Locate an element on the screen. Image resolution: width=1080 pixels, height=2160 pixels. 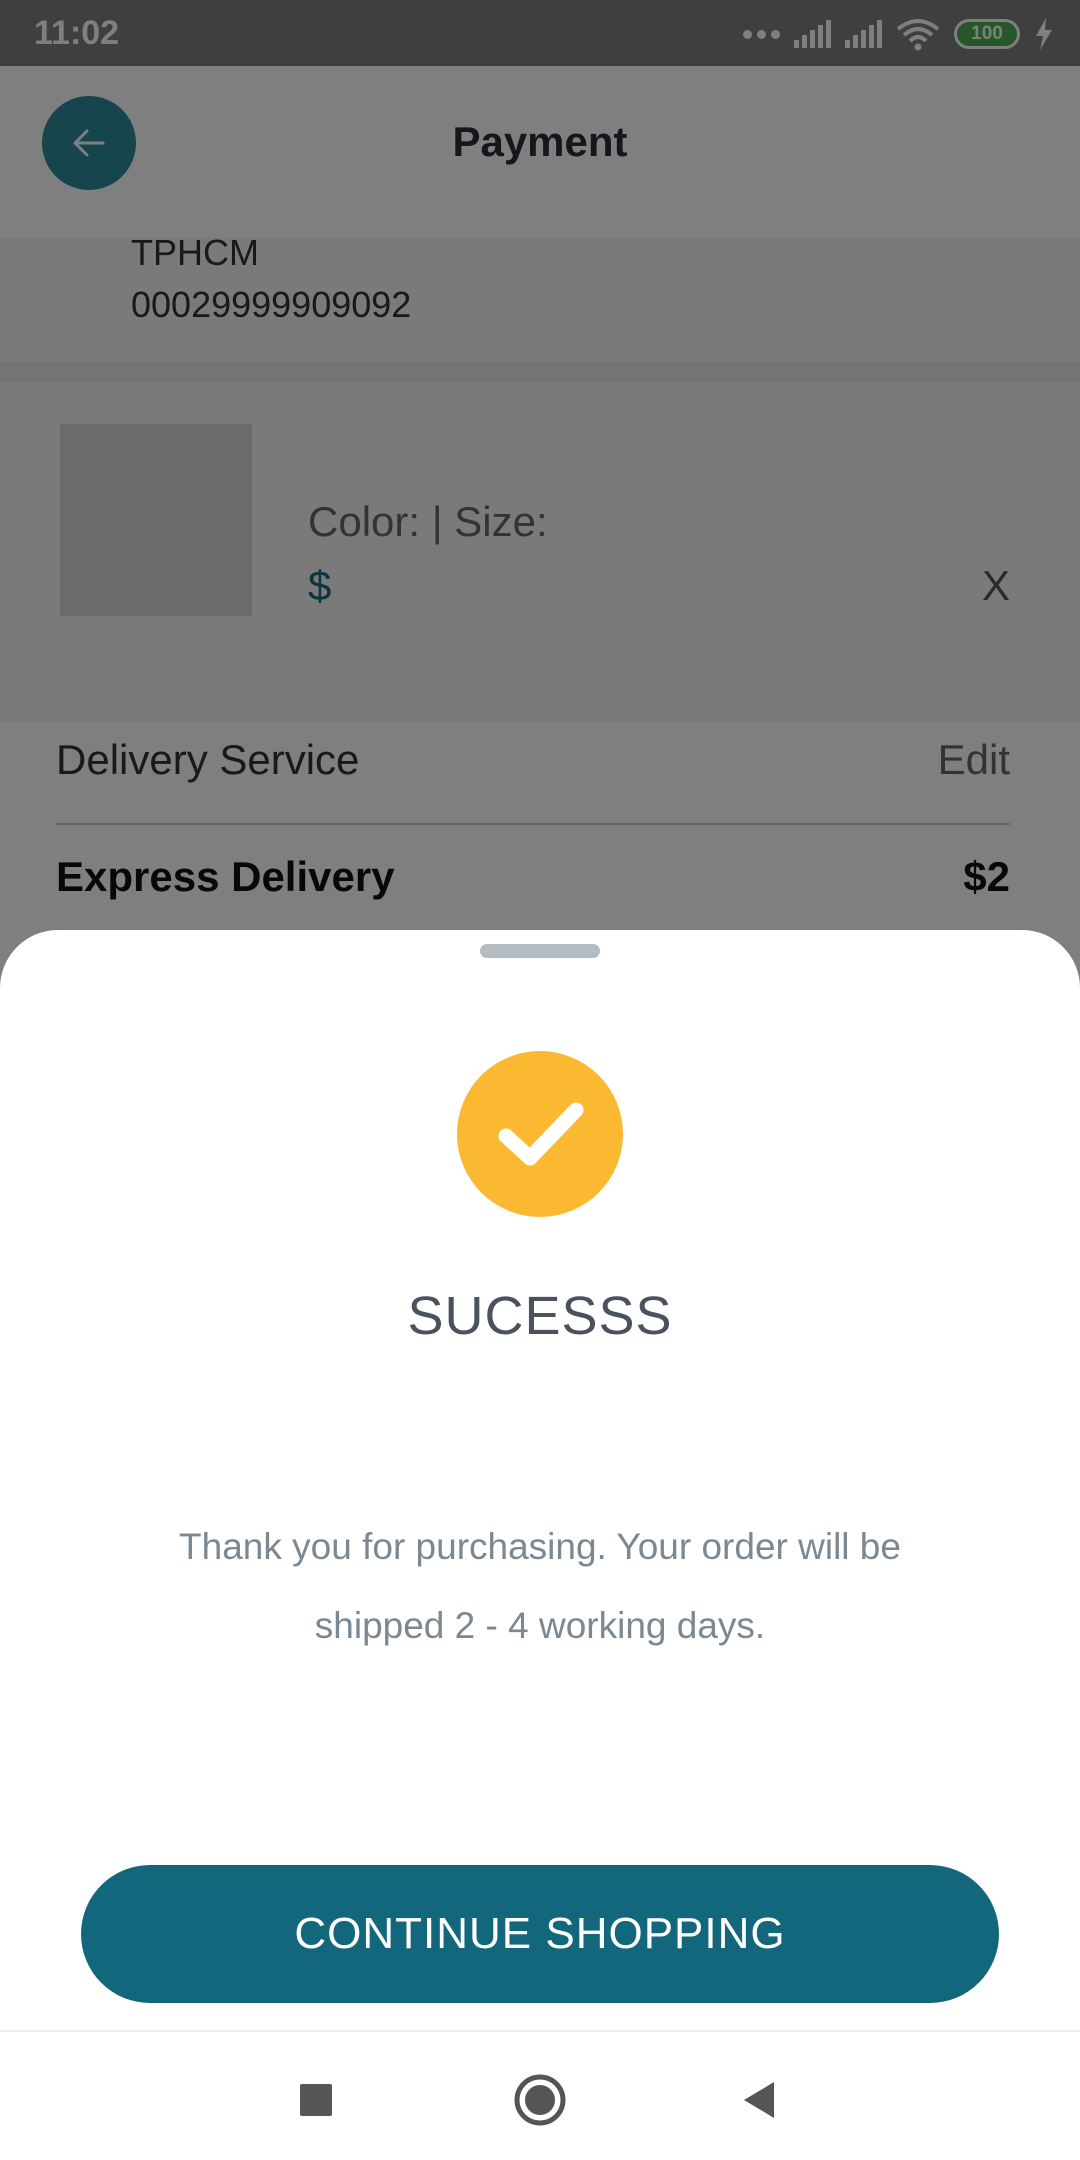
recents-square-icon is located at coordinates (316, 2100).